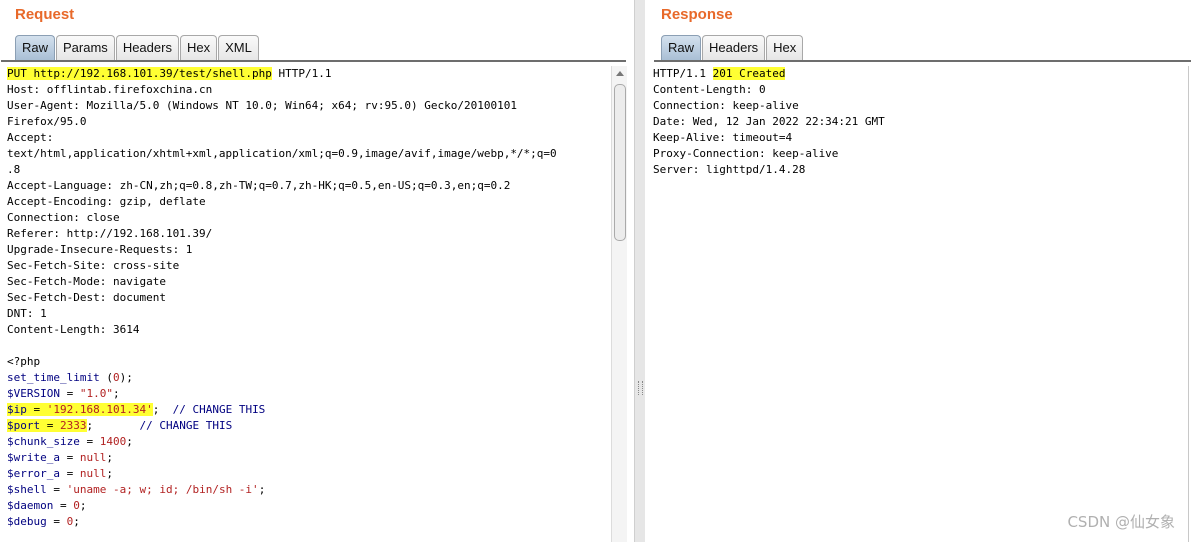 This screenshot has width=1191, height=542. What do you see at coordinates (14, 169) in the screenshot?
I see `code-token: .8` at bounding box center [14, 169].